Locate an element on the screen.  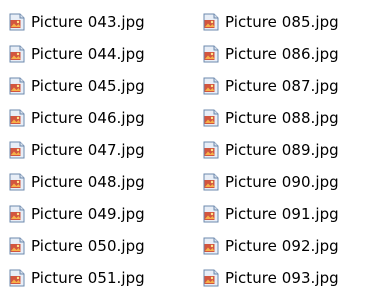
file-name: Picture 085.jpg is located at coordinates (282, 22).